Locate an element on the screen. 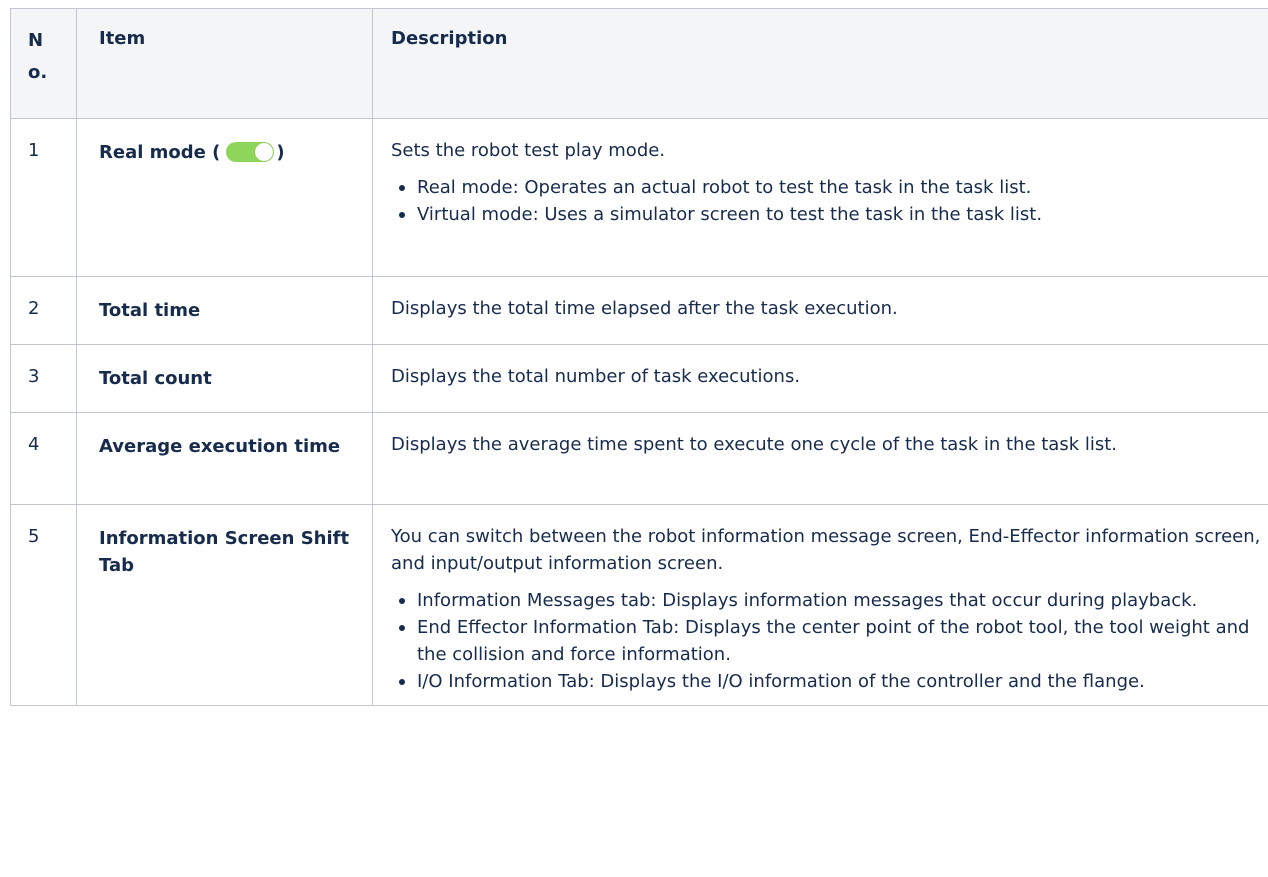 The image size is (1268, 877). table-header-row: No. Item Description is located at coordinates (639, 63).